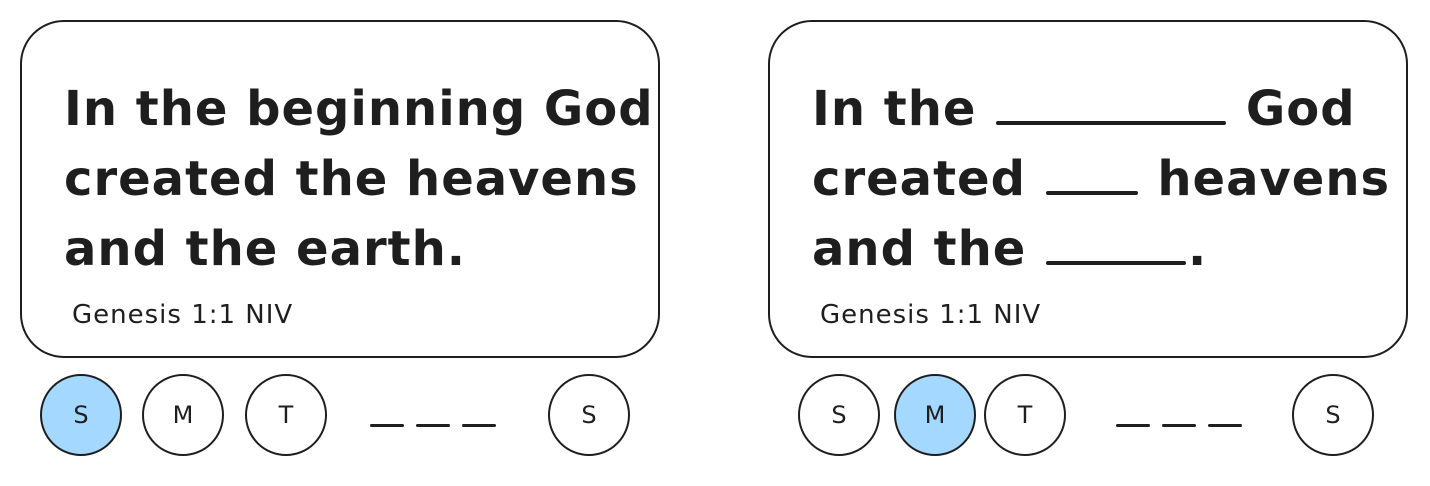 This screenshot has width=1430, height=486. I want to click on cloze-text: heavens, so click(1274, 179).